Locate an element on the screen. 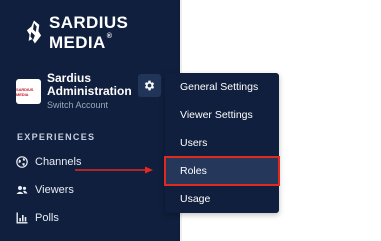  users-icon is located at coordinates (21, 189).